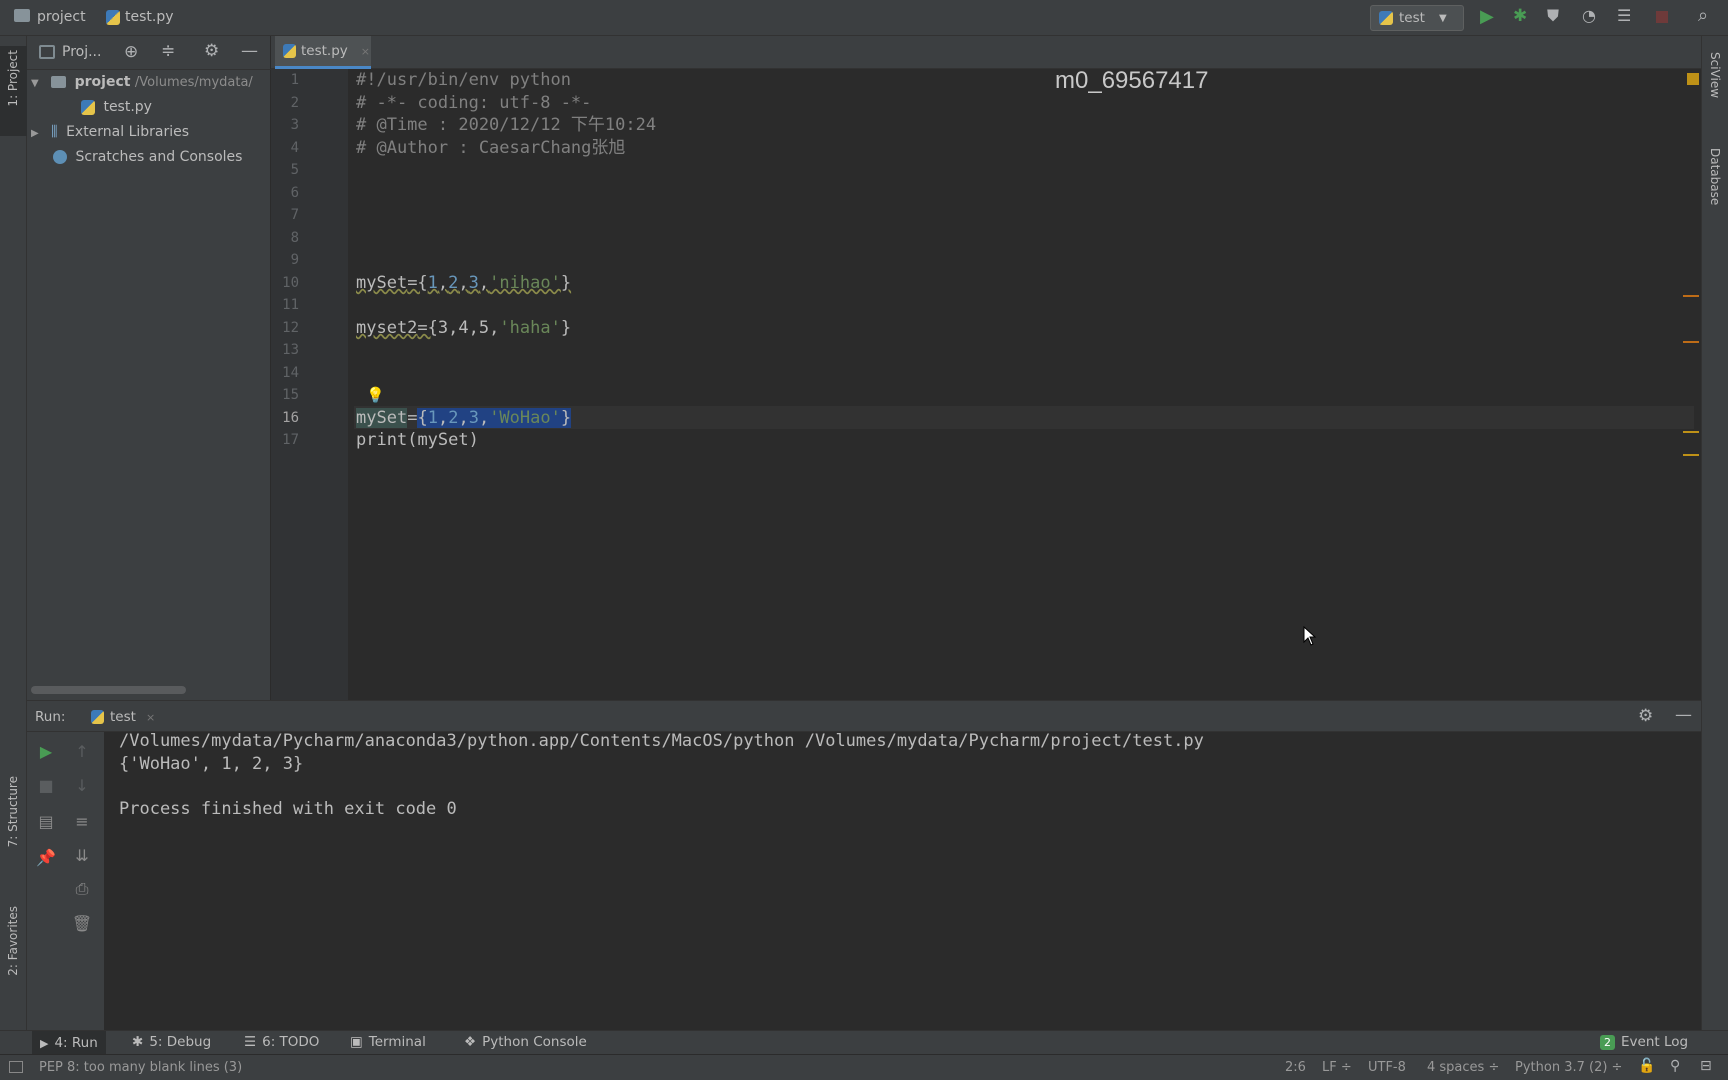 The width and height of the screenshot is (1728, 1080). Describe the element at coordinates (82, 821) in the screenshot. I see `soft-wrap-icon: ≡` at that location.